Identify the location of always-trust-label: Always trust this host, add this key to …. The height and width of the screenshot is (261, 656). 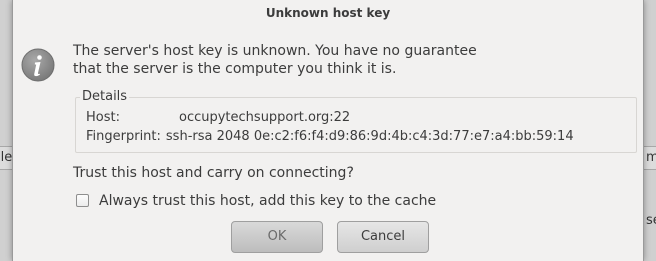
(267, 201).